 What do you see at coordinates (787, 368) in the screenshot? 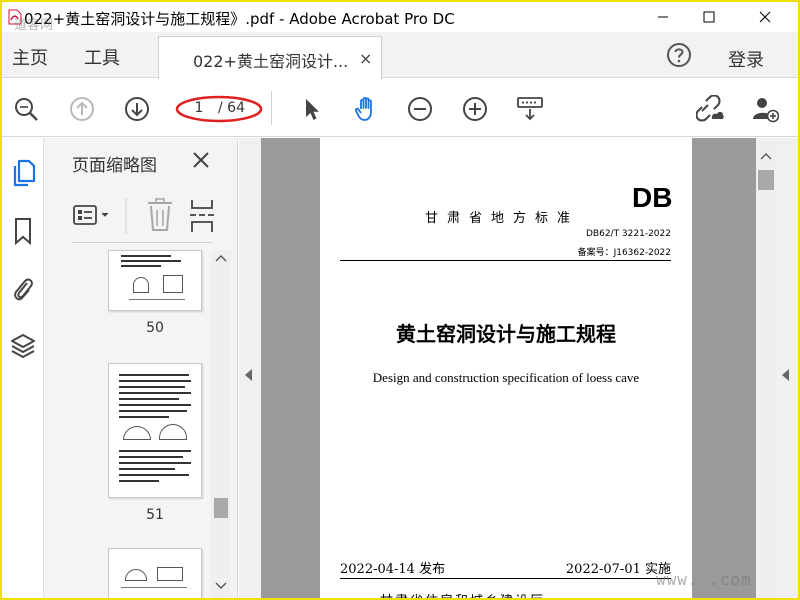
I see `collapse-right-pane` at bounding box center [787, 368].